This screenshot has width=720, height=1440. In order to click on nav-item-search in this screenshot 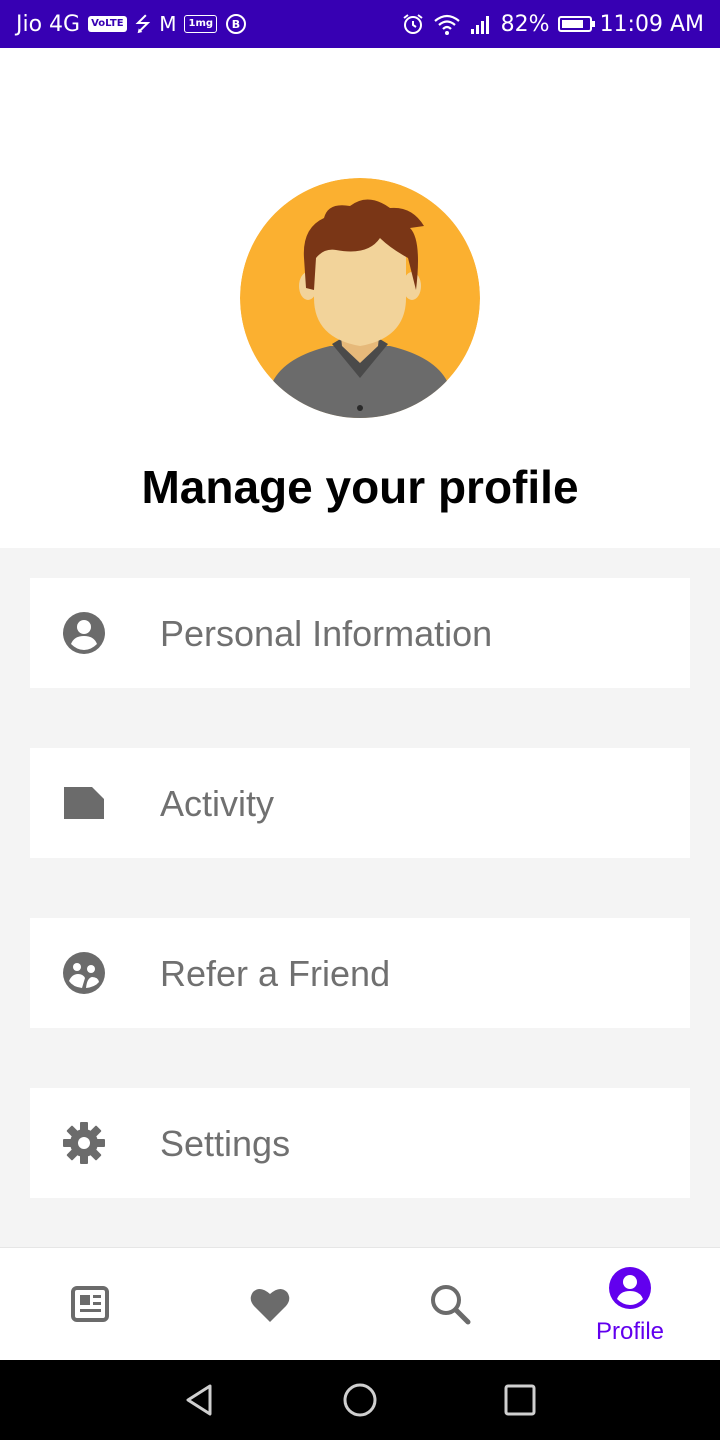, I will do `click(450, 1304)`.